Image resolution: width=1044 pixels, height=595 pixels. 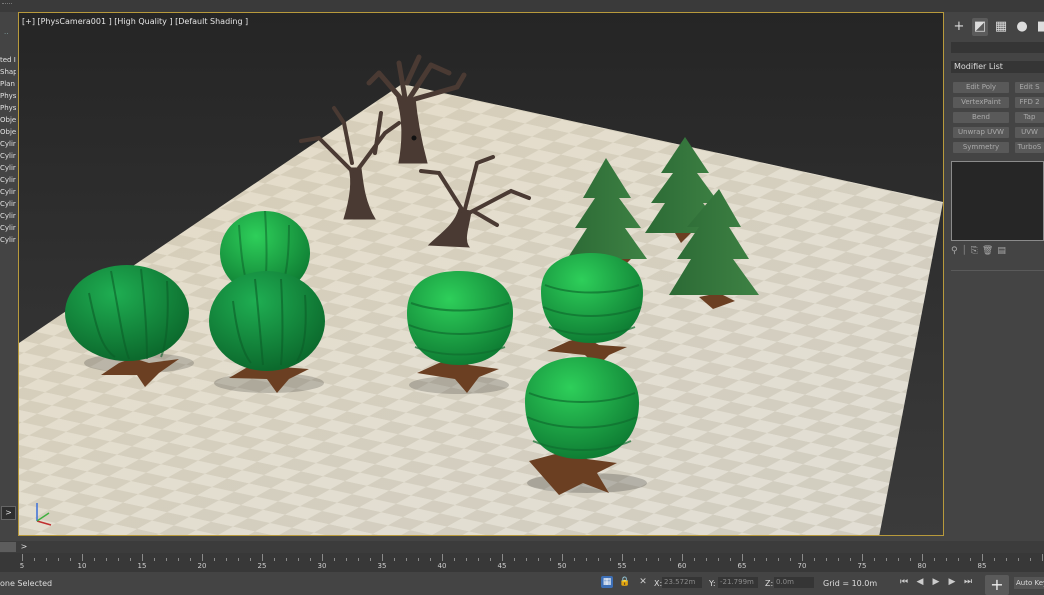 What do you see at coordinates (738, 582) in the screenshot?
I see `y-coordinate-field: -21.799m` at bounding box center [738, 582].